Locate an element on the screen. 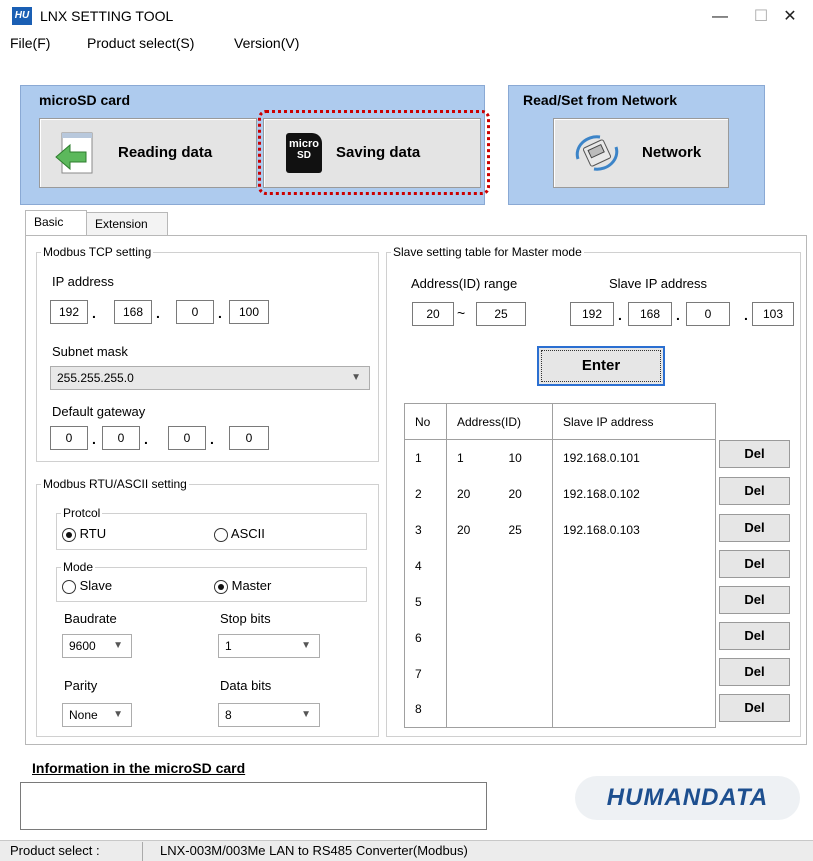 The height and width of the screenshot is (861, 813). data-bits-value: 8 is located at coordinates (228, 715).